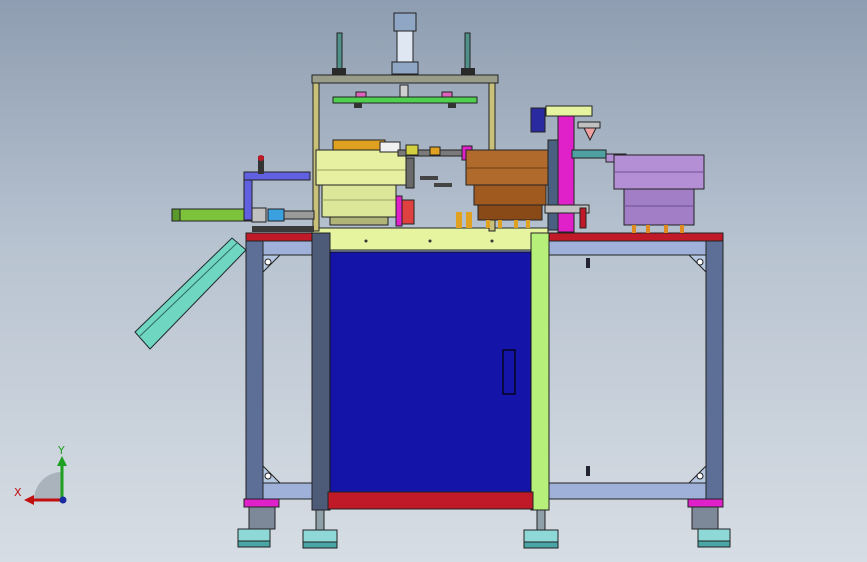 The width and height of the screenshot is (867, 562). What do you see at coordinates (63, 500) in the screenshot?
I see `z-axis-dot` at bounding box center [63, 500].